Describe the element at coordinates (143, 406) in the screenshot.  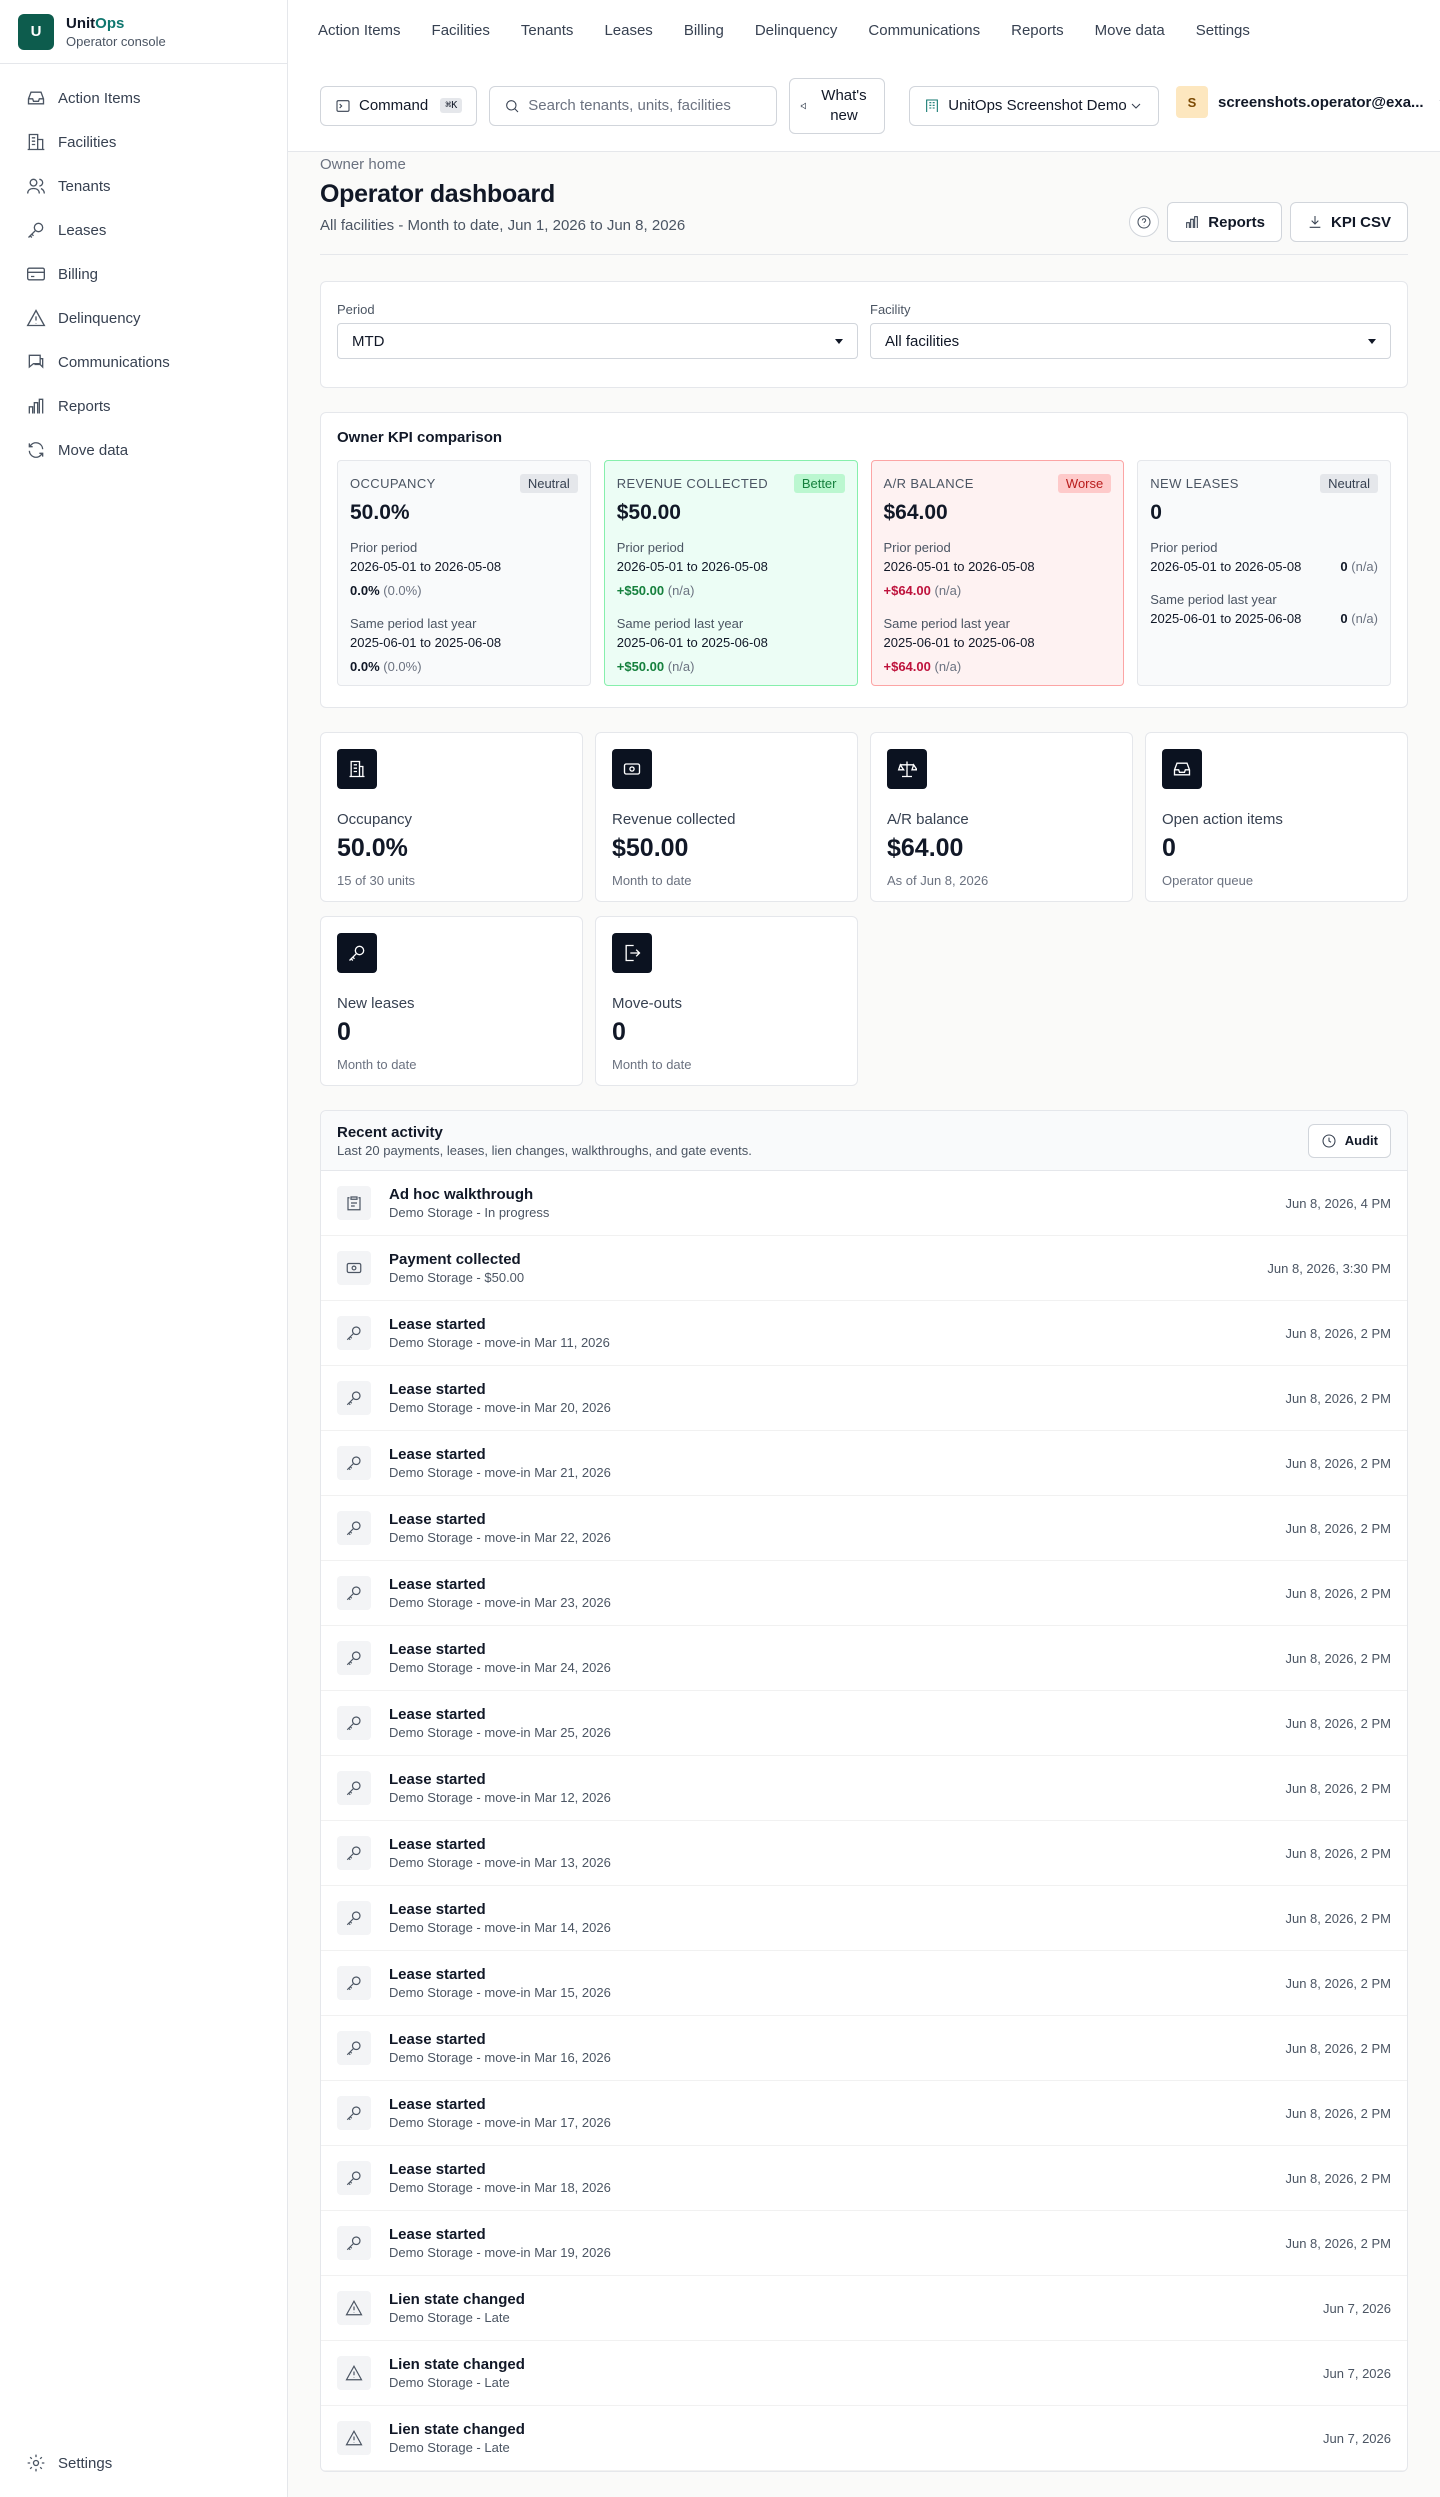
I see `sidebar-item-reports: Reports` at that location.